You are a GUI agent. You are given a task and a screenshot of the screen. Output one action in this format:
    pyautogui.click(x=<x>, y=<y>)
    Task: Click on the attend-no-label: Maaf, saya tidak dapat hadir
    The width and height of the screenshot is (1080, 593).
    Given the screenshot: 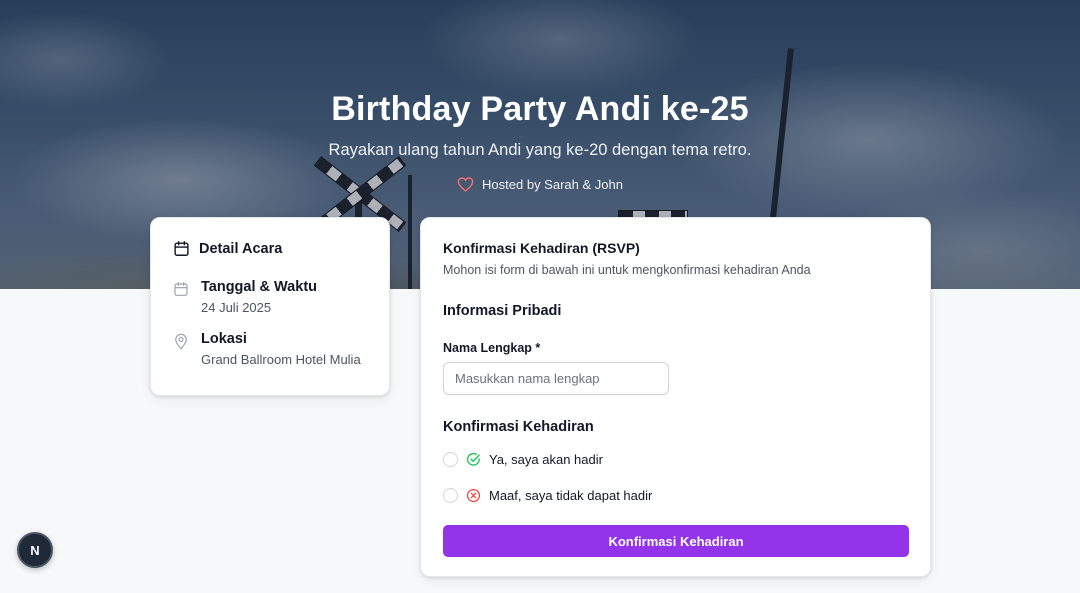 What is the action you would take?
    pyautogui.click(x=571, y=495)
    